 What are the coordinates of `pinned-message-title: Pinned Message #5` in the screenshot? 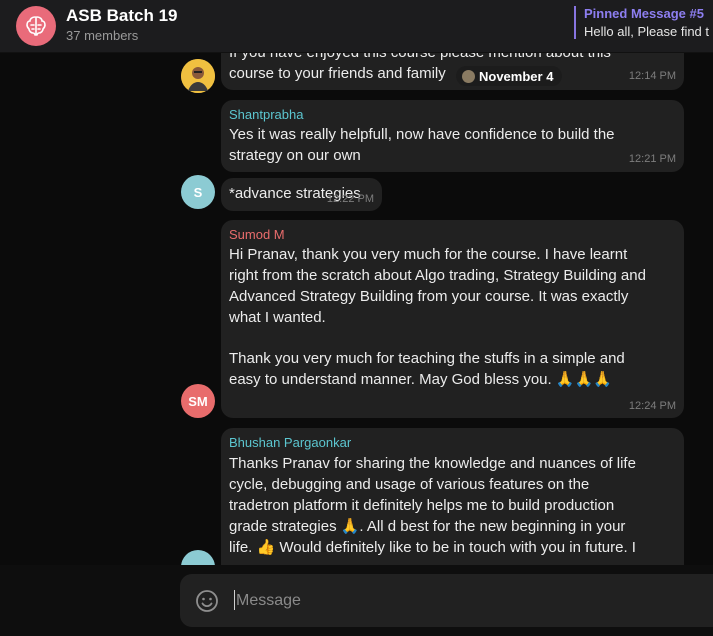 It's located at (644, 13).